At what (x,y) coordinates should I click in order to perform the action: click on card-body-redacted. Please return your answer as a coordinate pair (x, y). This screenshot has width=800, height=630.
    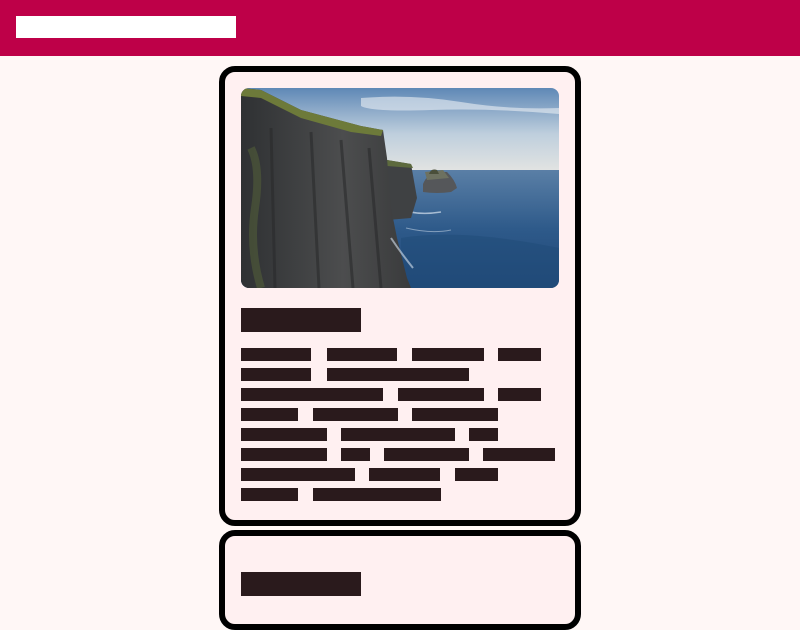
    Looking at the image, I should click on (401, 426).